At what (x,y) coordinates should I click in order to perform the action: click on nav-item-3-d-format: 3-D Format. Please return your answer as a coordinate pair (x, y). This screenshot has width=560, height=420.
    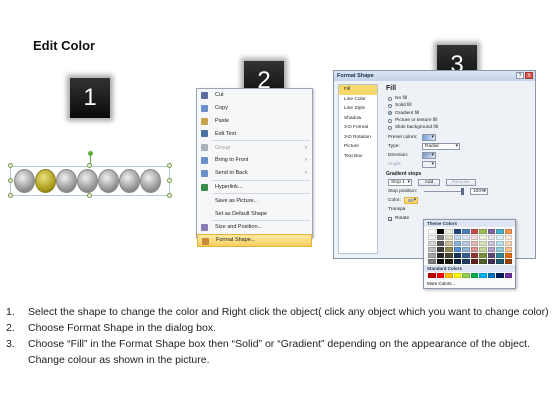
    Looking at the image, I should click on (358, 128).